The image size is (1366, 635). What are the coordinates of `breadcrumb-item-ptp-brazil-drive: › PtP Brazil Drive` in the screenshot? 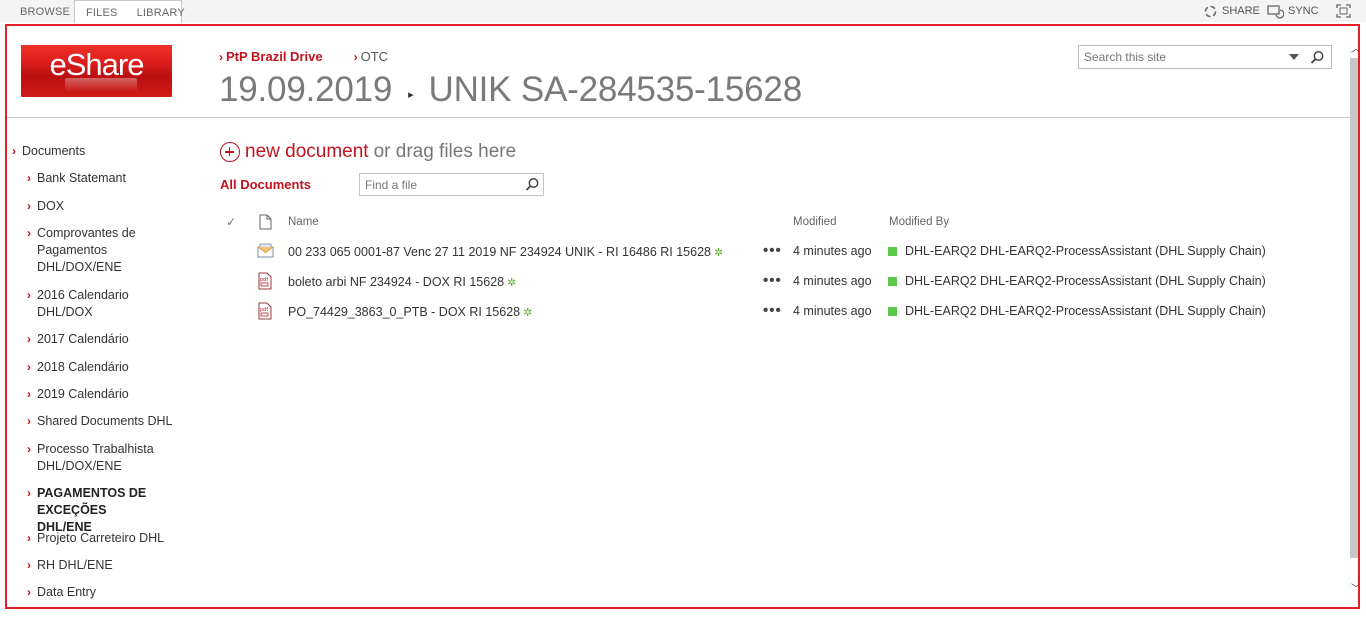 It's located at (271, 56).